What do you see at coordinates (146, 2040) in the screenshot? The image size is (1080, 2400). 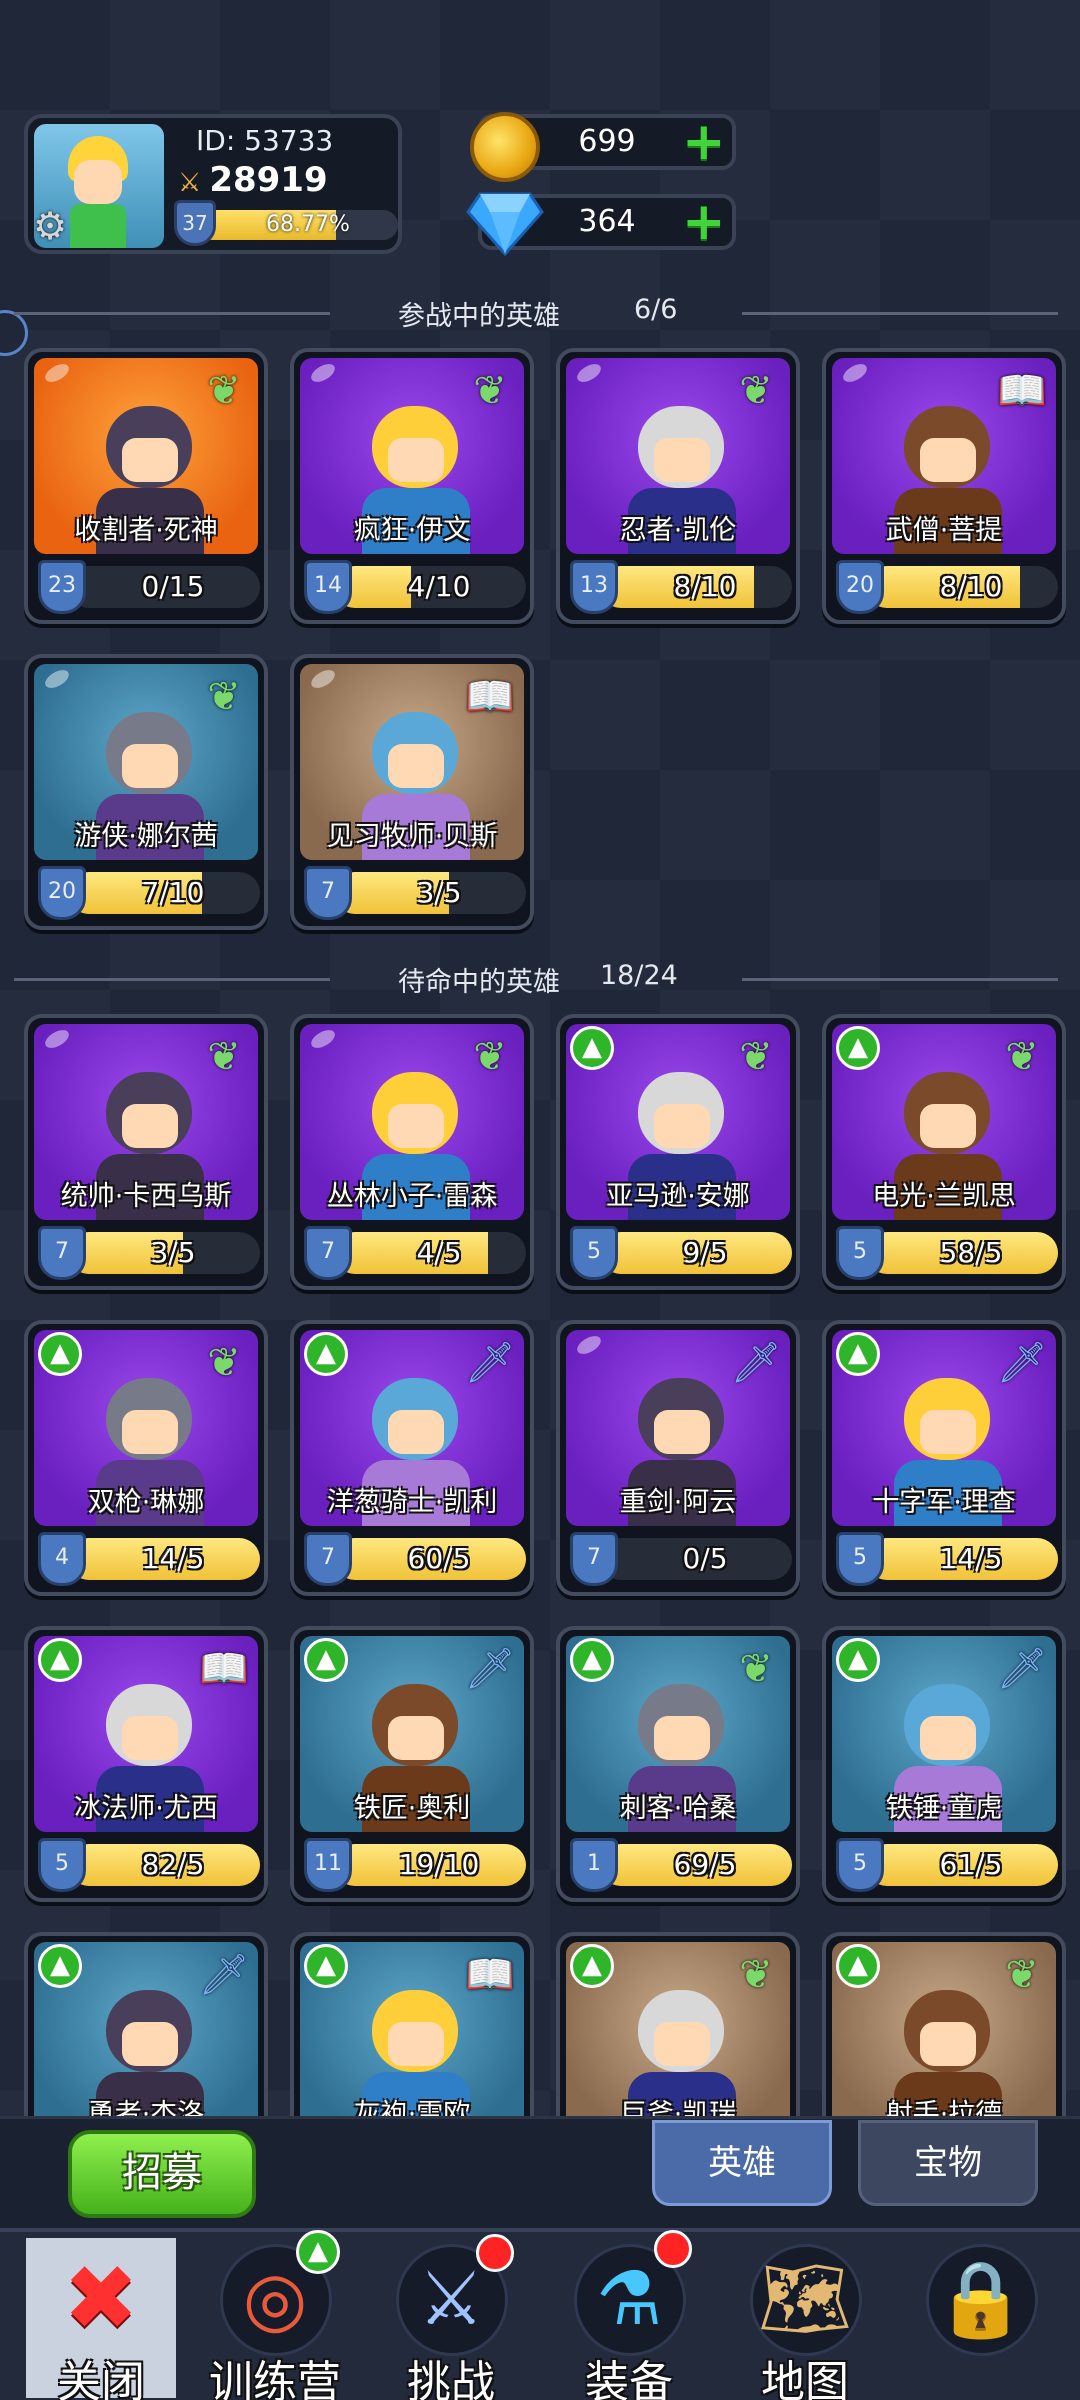 I see `hero-portrait: 🗡 ▲ 勇者·杰洛` at bounding box center [146, 2040].